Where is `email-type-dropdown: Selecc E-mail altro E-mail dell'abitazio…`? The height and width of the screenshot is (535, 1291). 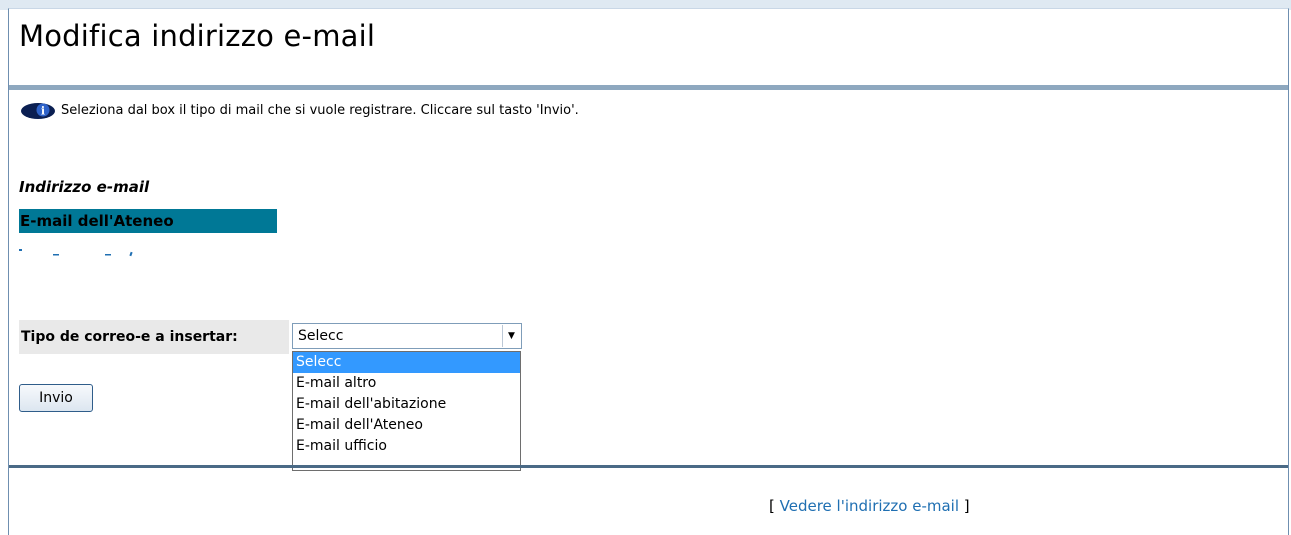
email-type-dropdown: Selecc E-mail altro E-mail dell'abitazio… is located at coordinates (406, 411).